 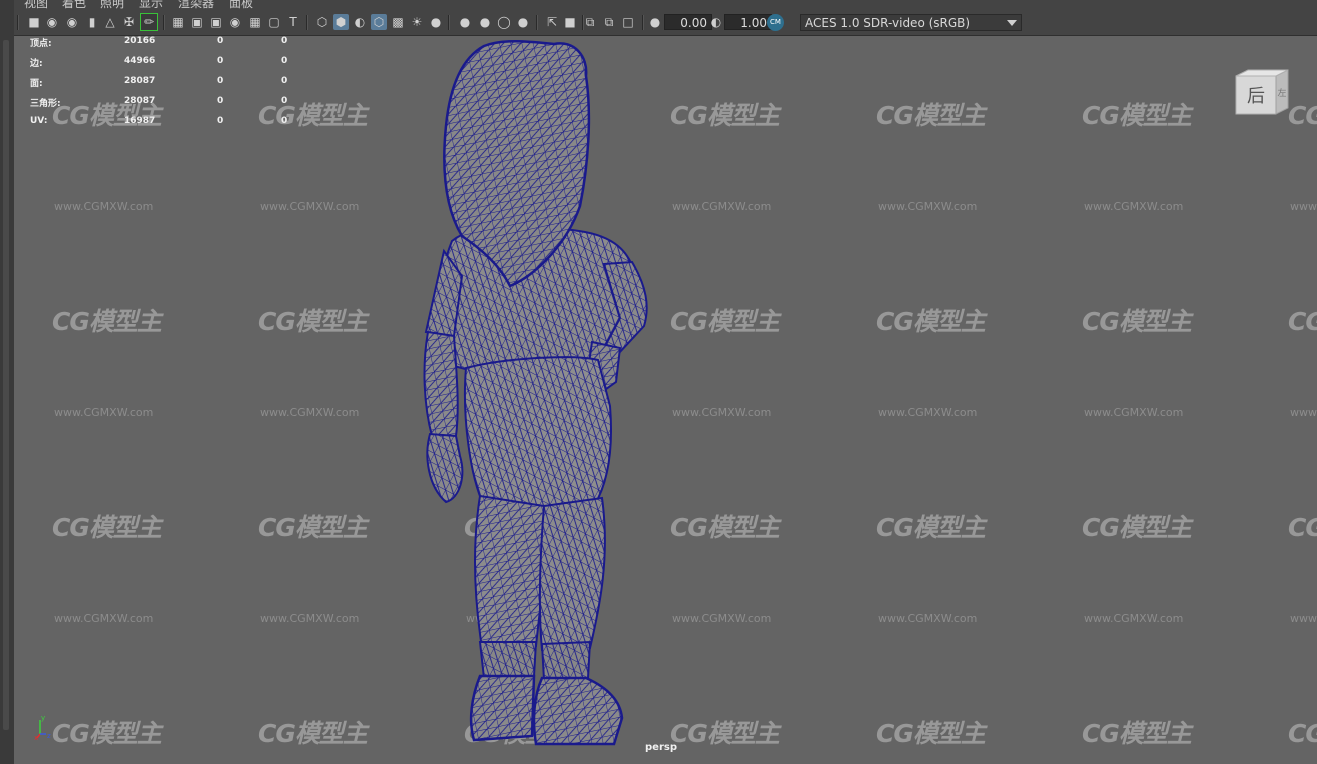 What do you see at coordinates (42, 728) in the screenshot?
I see `axis-gizmo: y x z` at bounding box center [42, 728].